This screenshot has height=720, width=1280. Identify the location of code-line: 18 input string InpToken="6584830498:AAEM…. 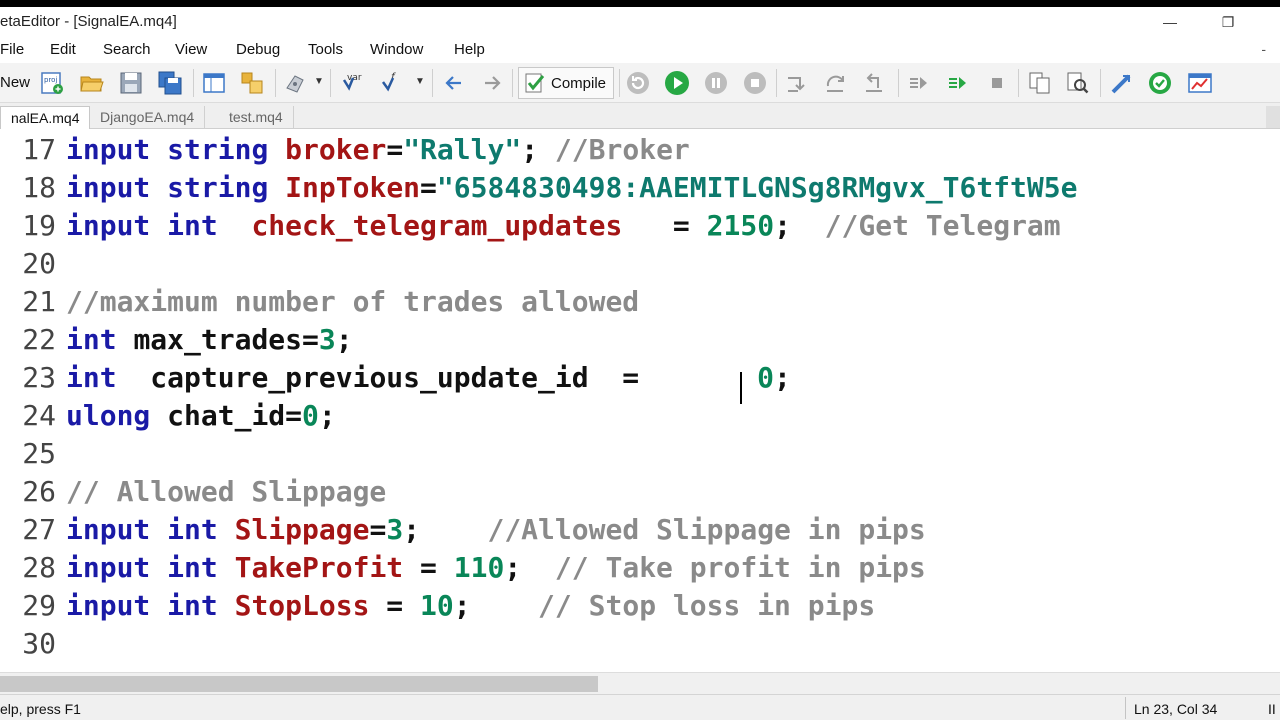
(640, 188).